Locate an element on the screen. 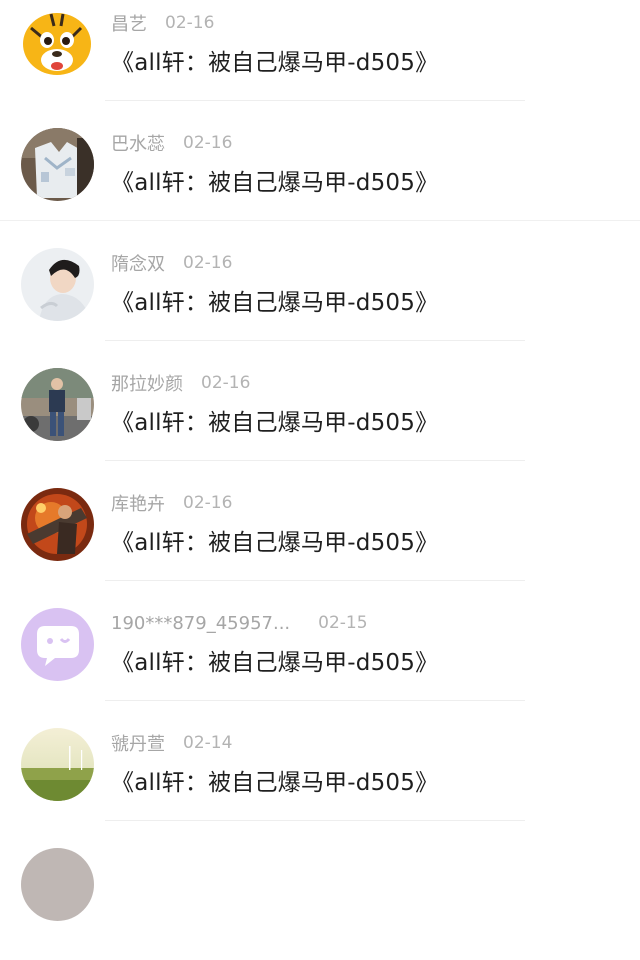 This screenshot has height=960, width=640. comment-meta: 190***879_45957... 02-15 is located at coordinates (239, 623).